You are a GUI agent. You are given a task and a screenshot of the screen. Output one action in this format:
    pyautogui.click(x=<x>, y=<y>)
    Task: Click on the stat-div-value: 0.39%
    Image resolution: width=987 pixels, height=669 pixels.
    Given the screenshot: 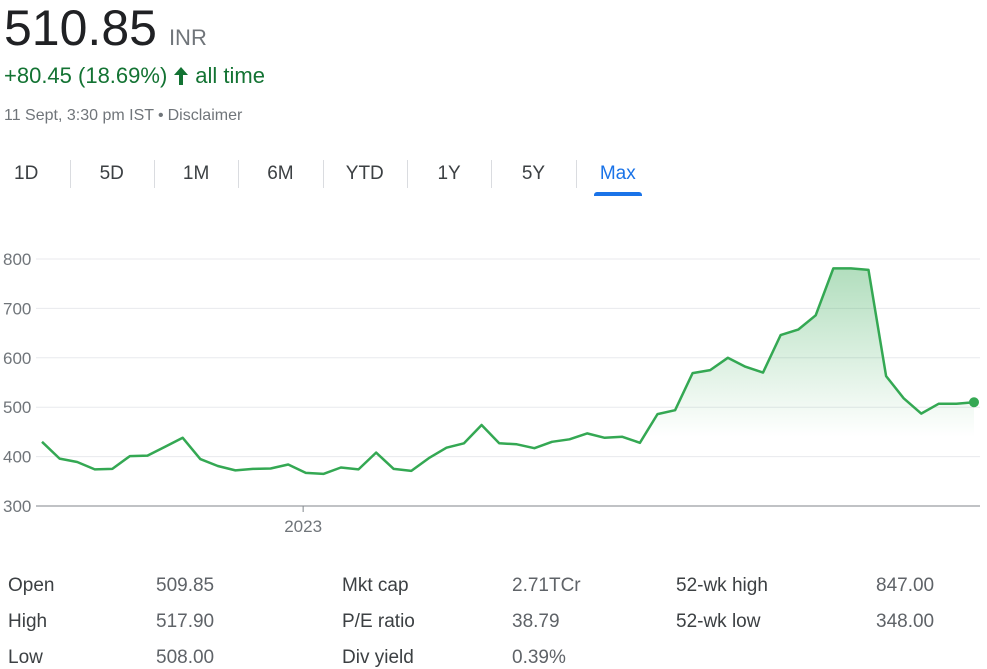 What is the action you would take?
    pyautogui.click(x=539, y=657)
    